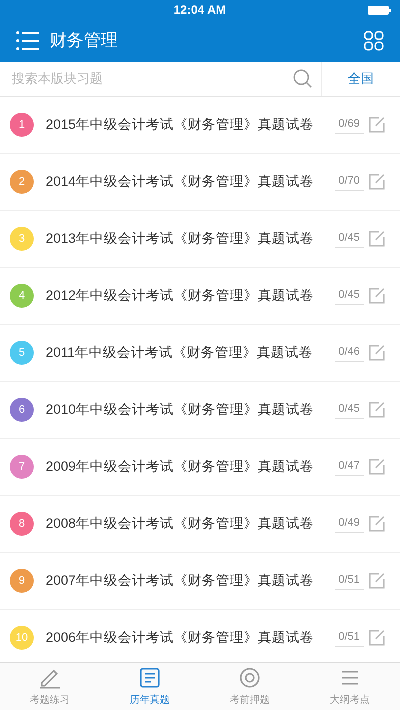  I want to click on number-badge: 2, so click(22, 182).